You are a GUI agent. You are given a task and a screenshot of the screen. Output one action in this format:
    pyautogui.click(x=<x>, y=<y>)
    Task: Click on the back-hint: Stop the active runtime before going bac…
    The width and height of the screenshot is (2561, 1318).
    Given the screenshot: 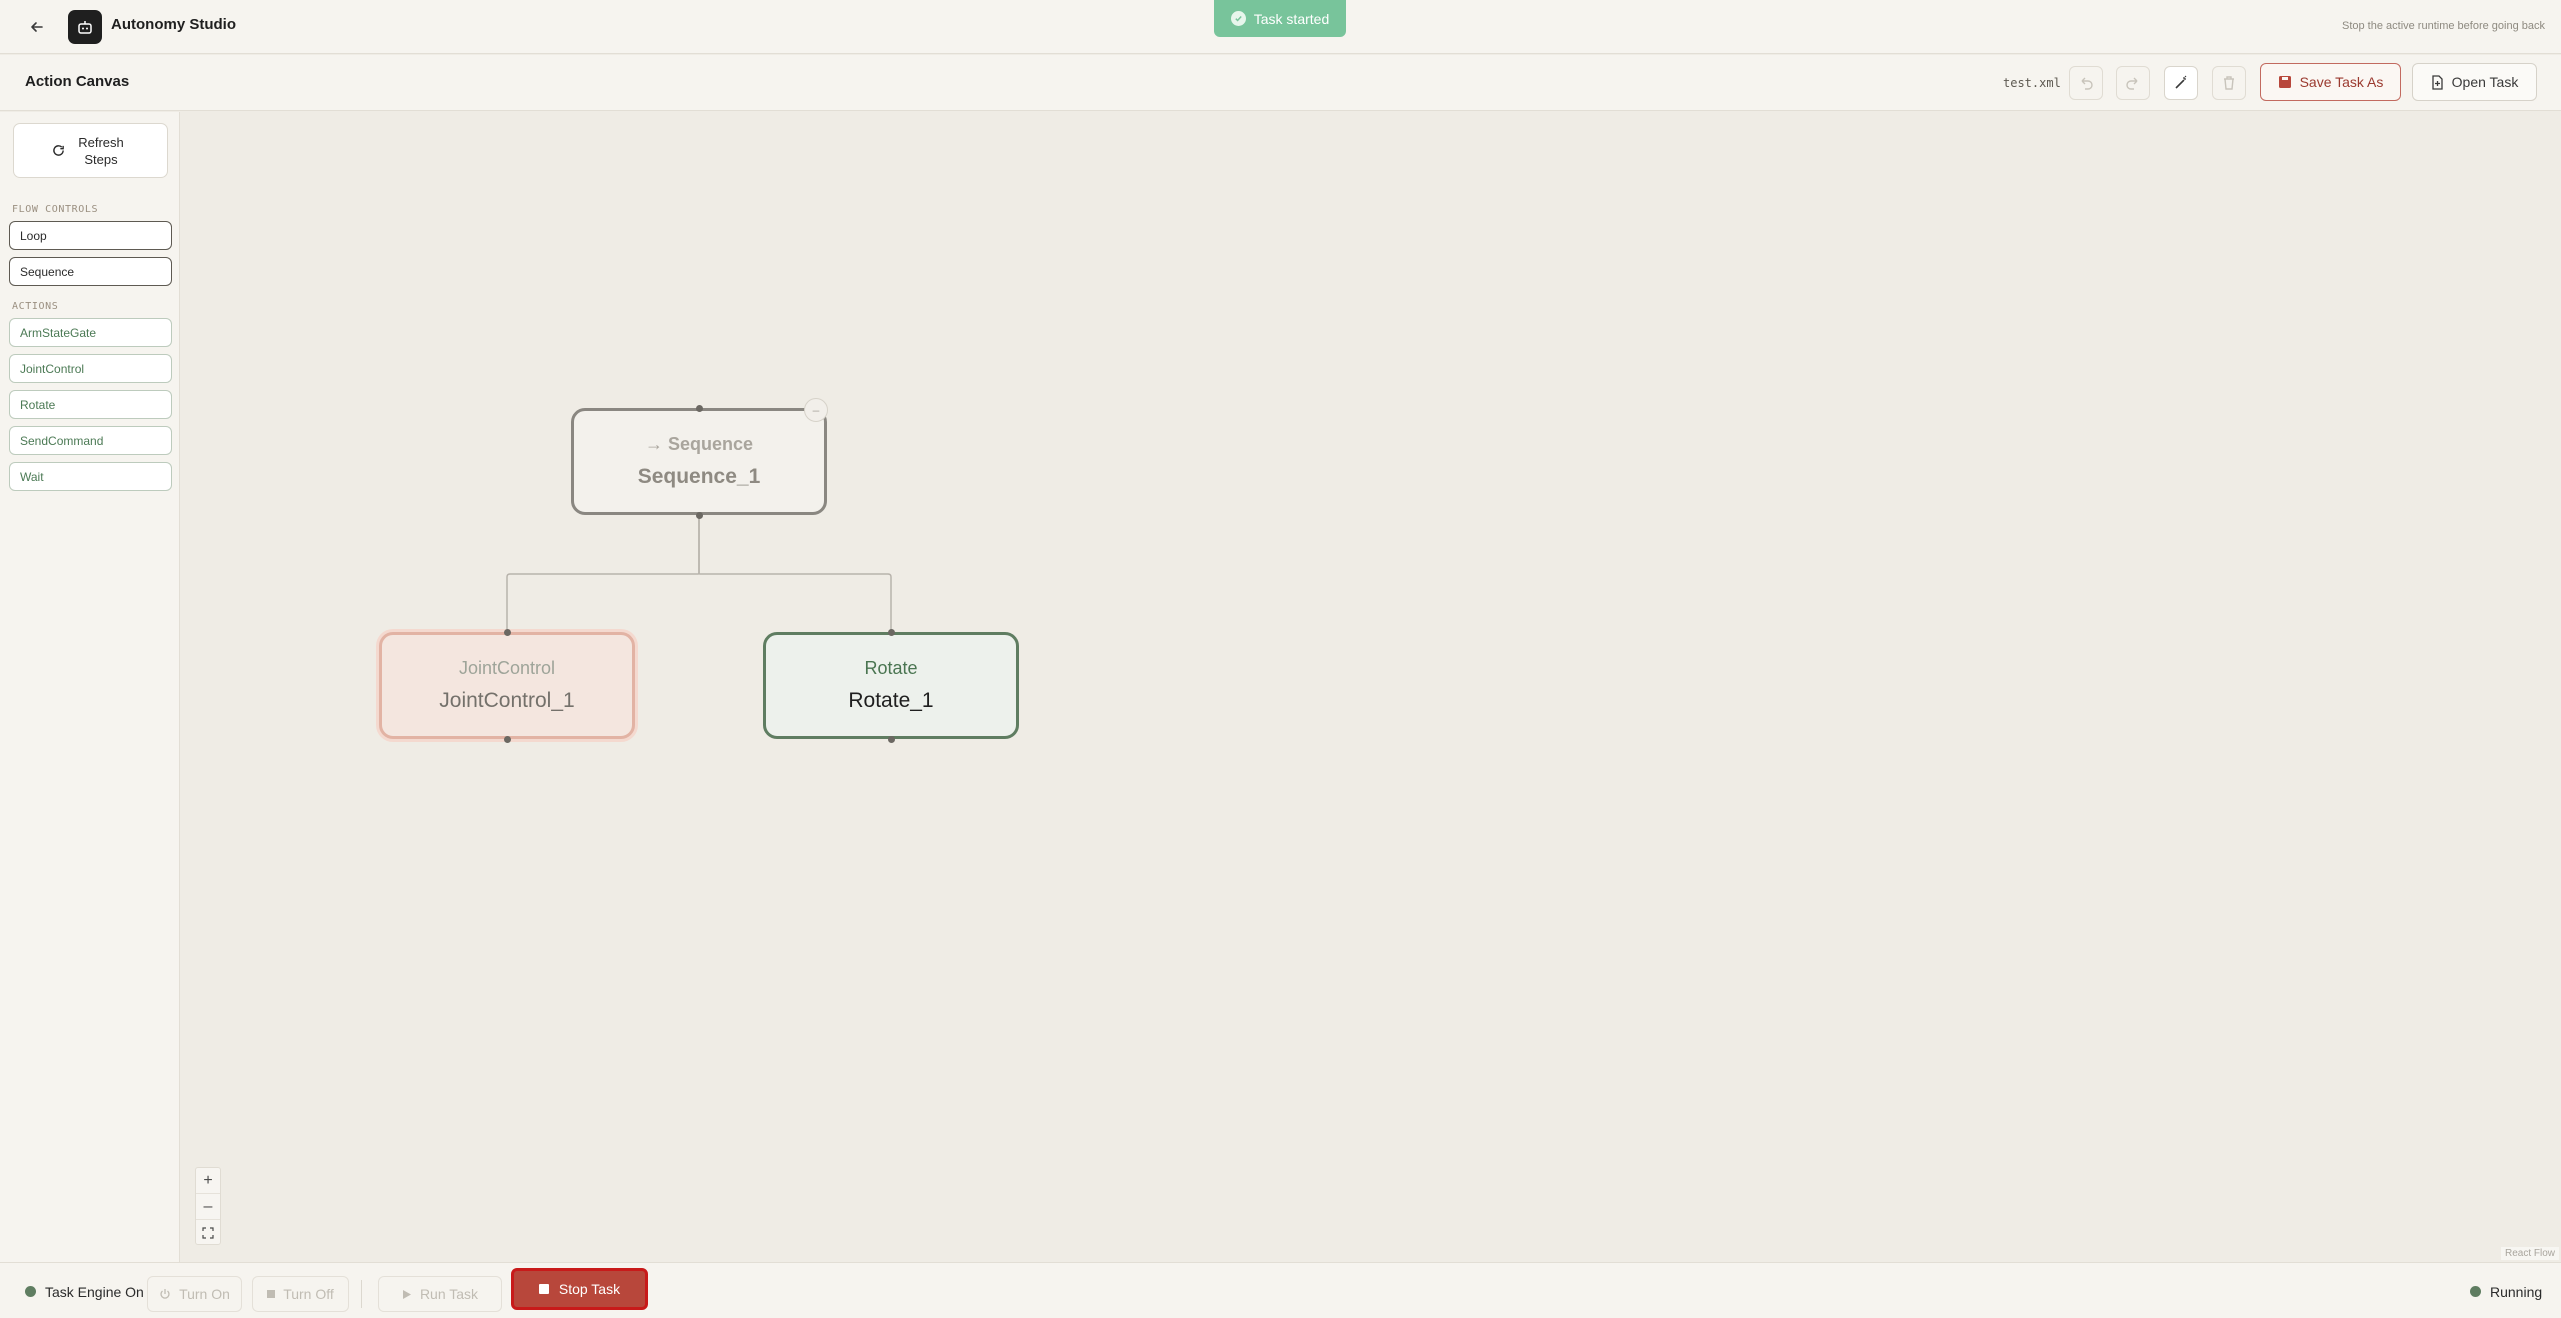 What is the action you would take?
    pyautogui.click(x=2443, y=26)
    